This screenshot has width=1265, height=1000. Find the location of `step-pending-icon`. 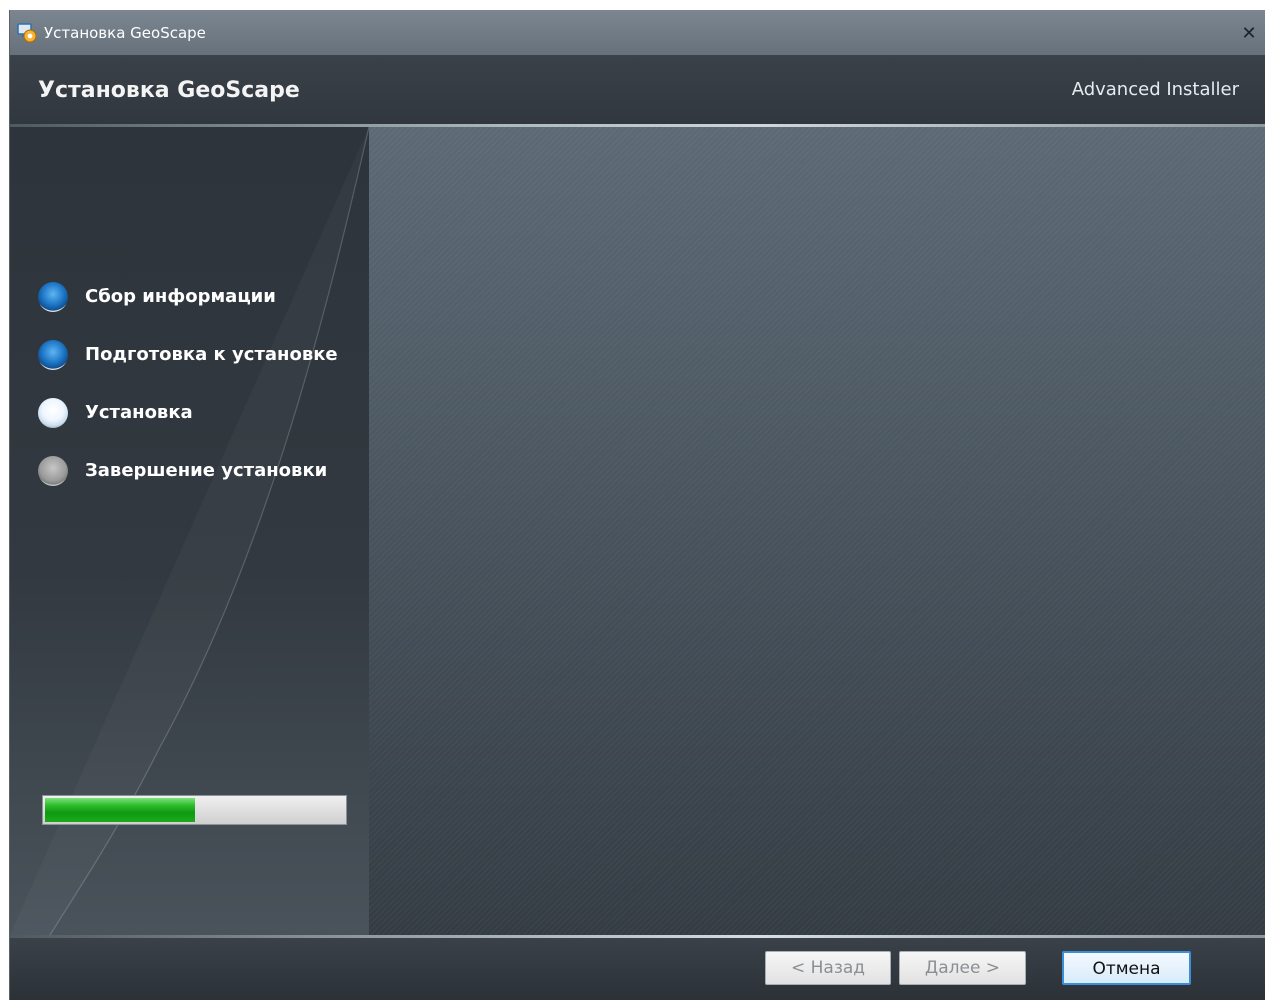

step-pending-icon is located at coordinates (53, 471).